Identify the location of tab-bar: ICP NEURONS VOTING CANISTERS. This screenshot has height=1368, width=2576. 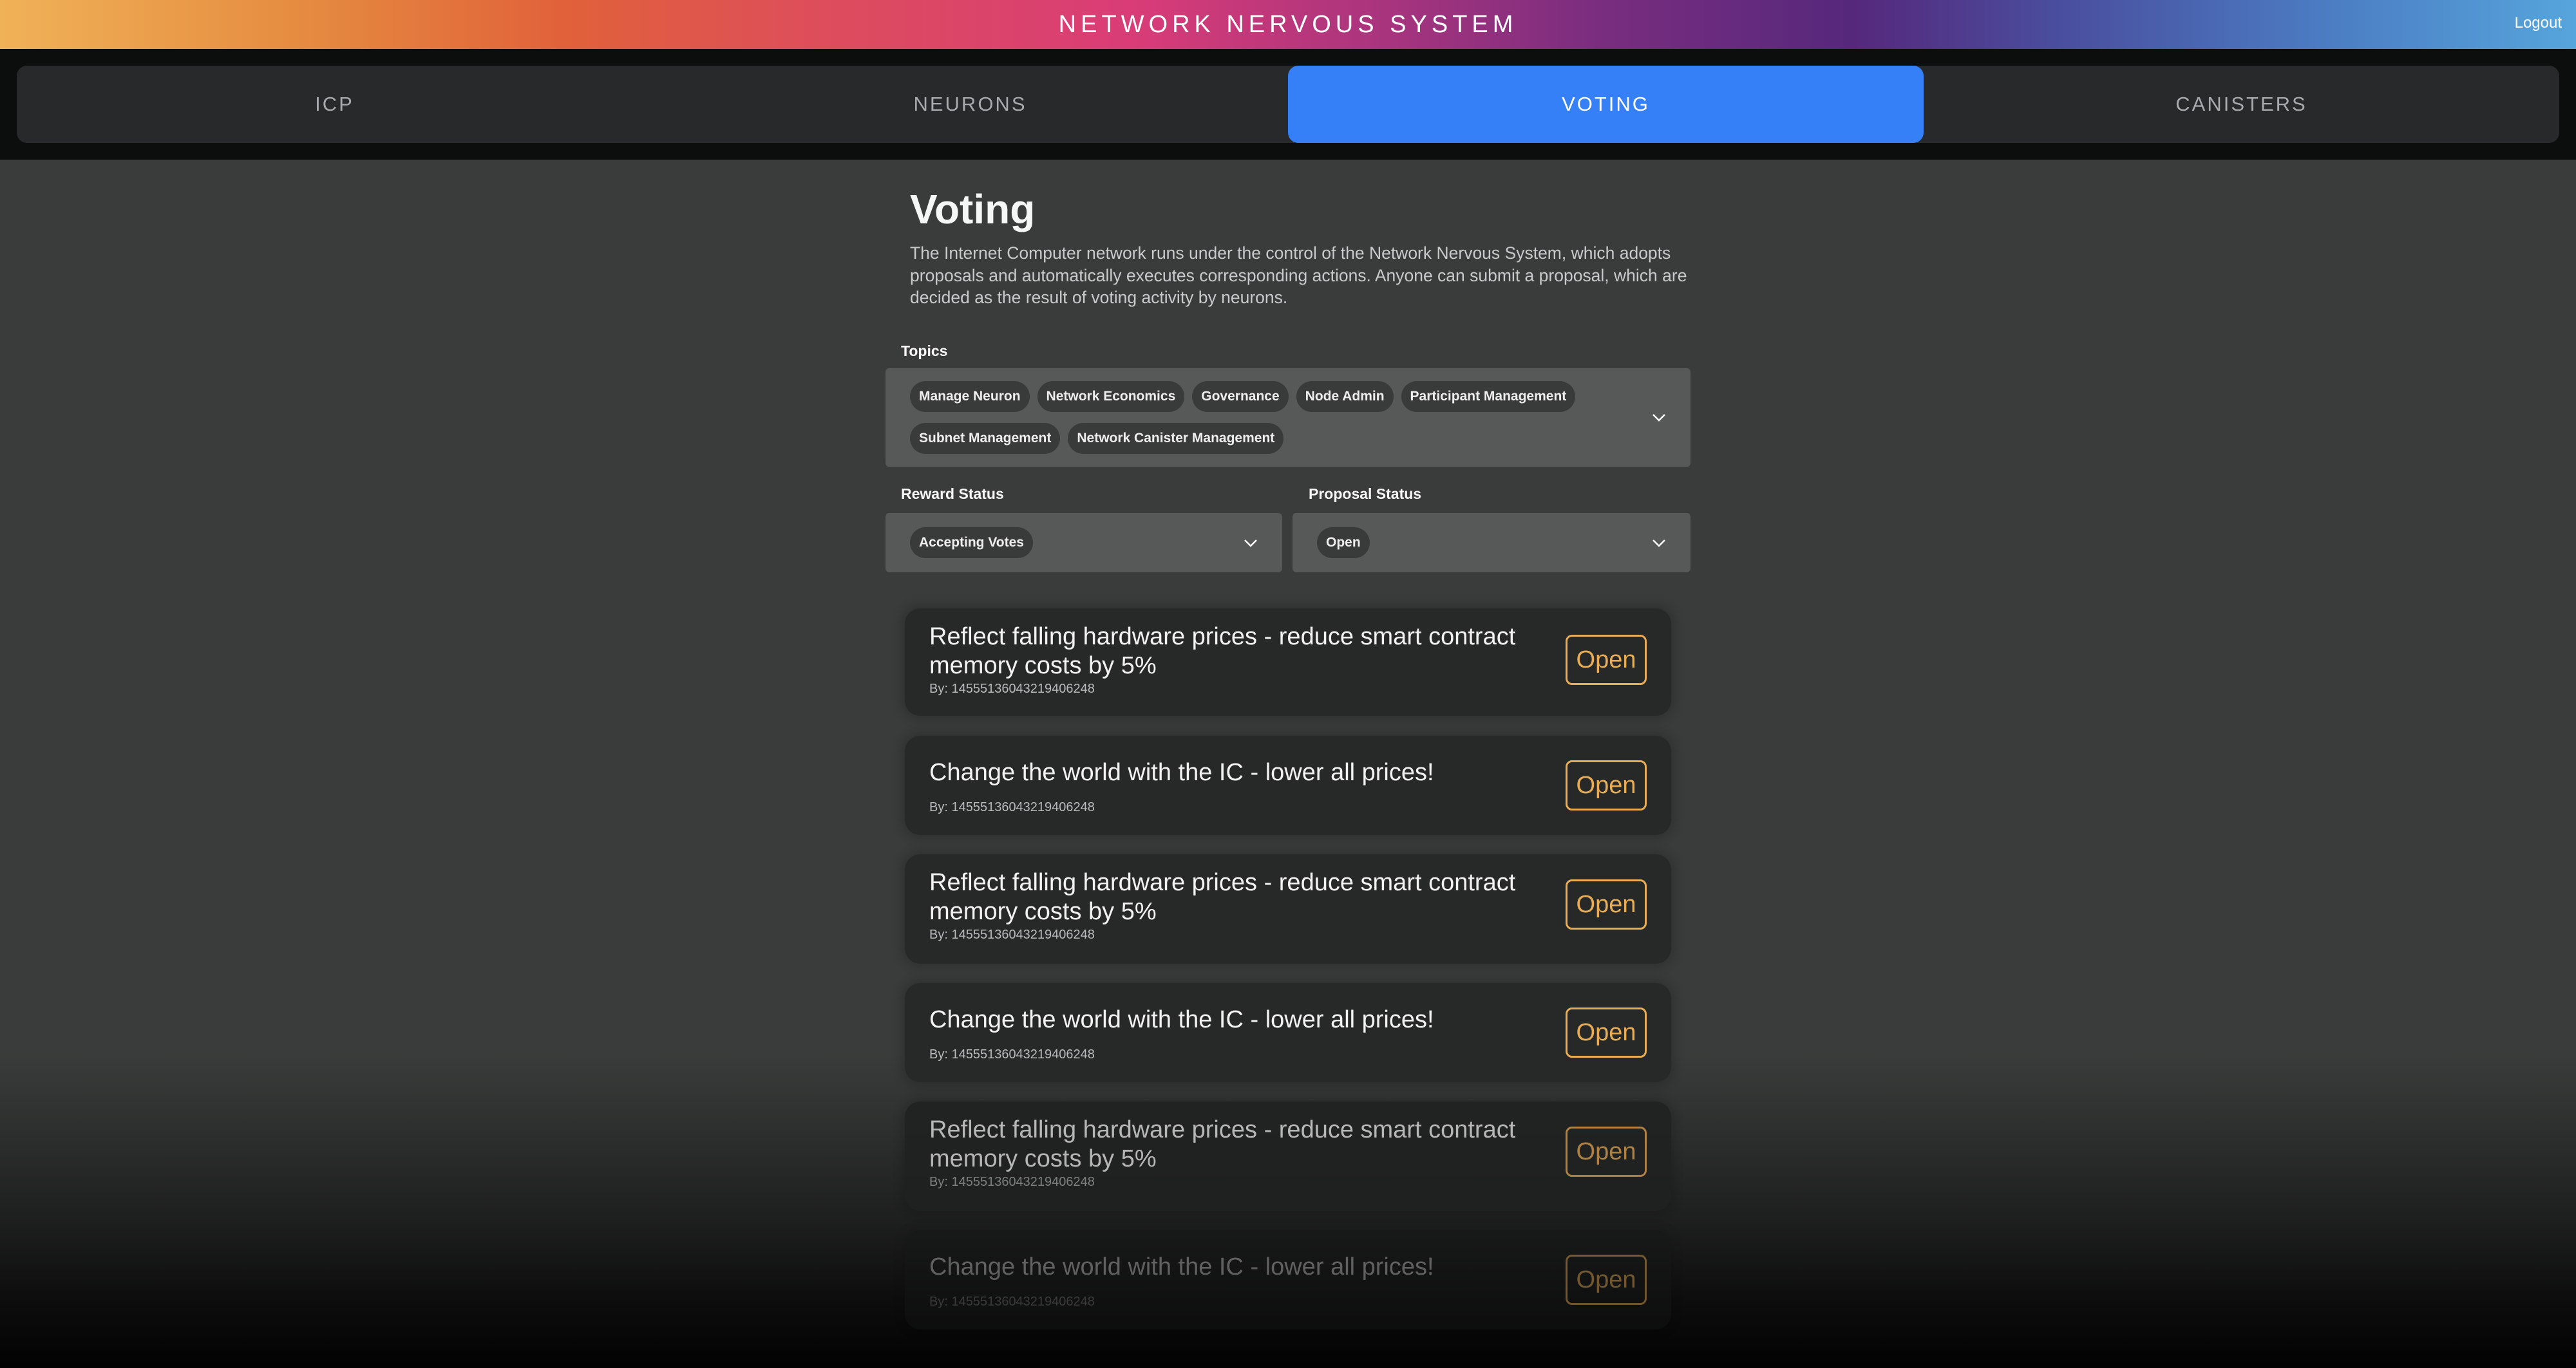
(1288, 104).